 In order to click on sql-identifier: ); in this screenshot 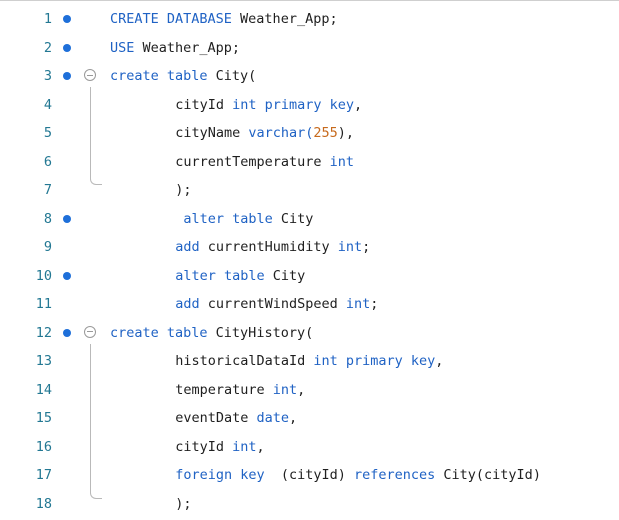, I will do `click(183, 503)`.